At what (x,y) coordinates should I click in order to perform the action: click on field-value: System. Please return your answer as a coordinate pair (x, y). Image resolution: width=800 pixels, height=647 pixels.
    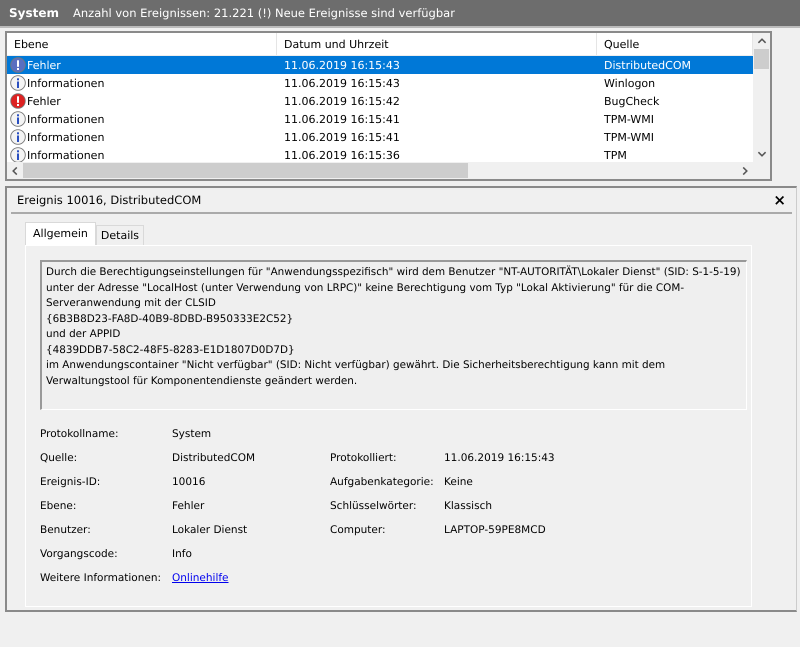
    Looking at the image, I should click on (192, 434).